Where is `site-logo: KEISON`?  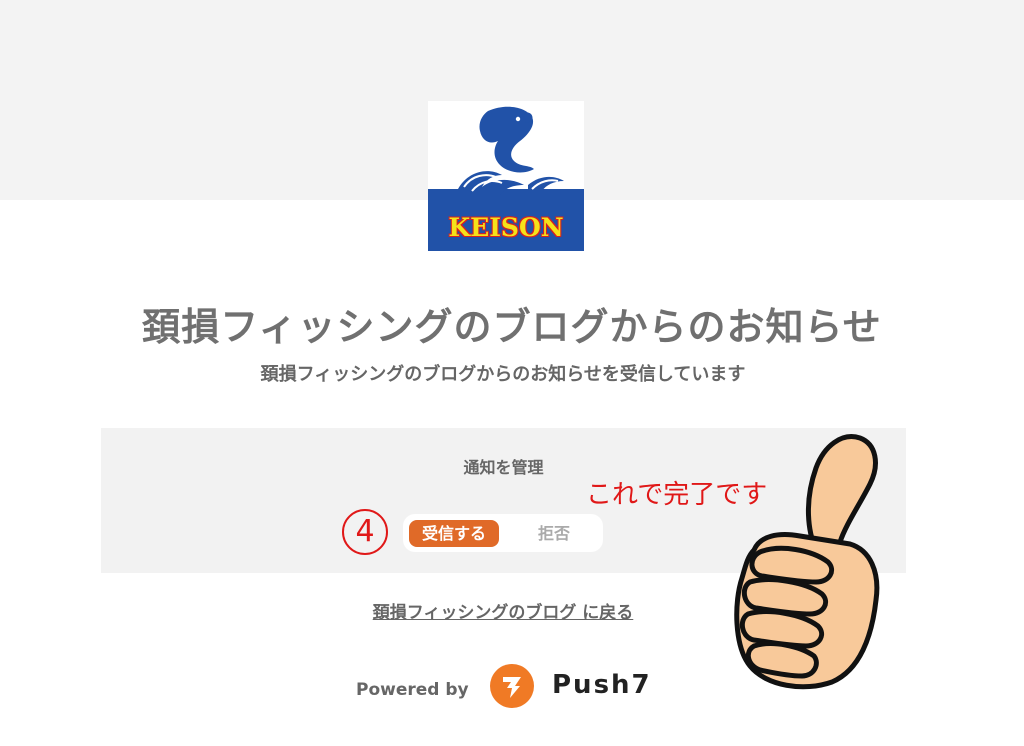
site-logo: KEISON is located at coordinates (506, 176).